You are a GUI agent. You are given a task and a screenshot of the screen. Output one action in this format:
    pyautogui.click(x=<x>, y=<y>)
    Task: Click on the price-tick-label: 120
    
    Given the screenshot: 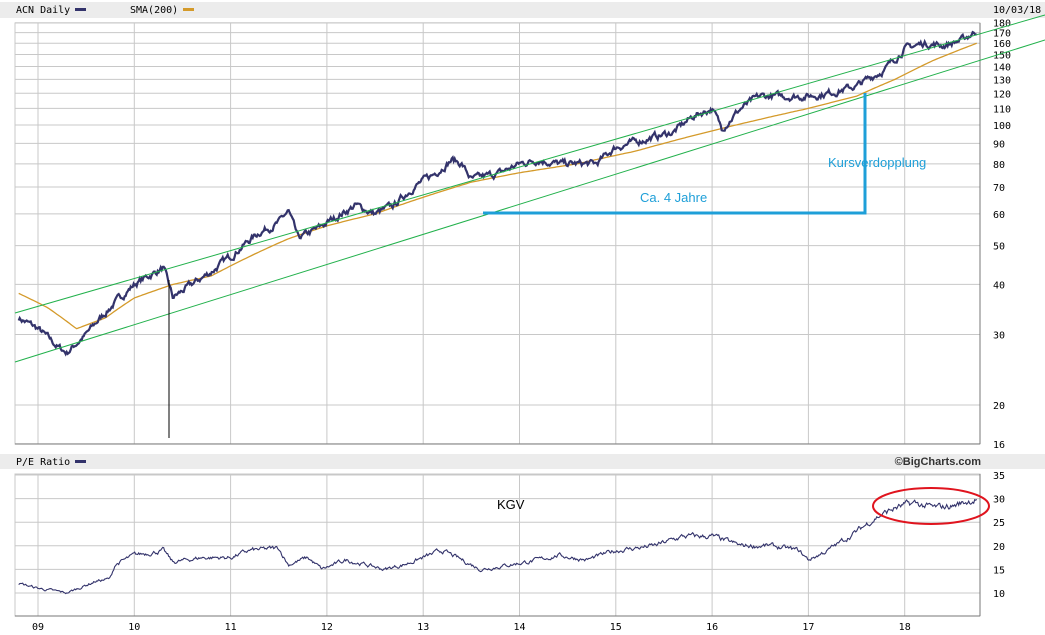 What is the action you would take?
    pyautogui.click(x=1002, y=94)
    